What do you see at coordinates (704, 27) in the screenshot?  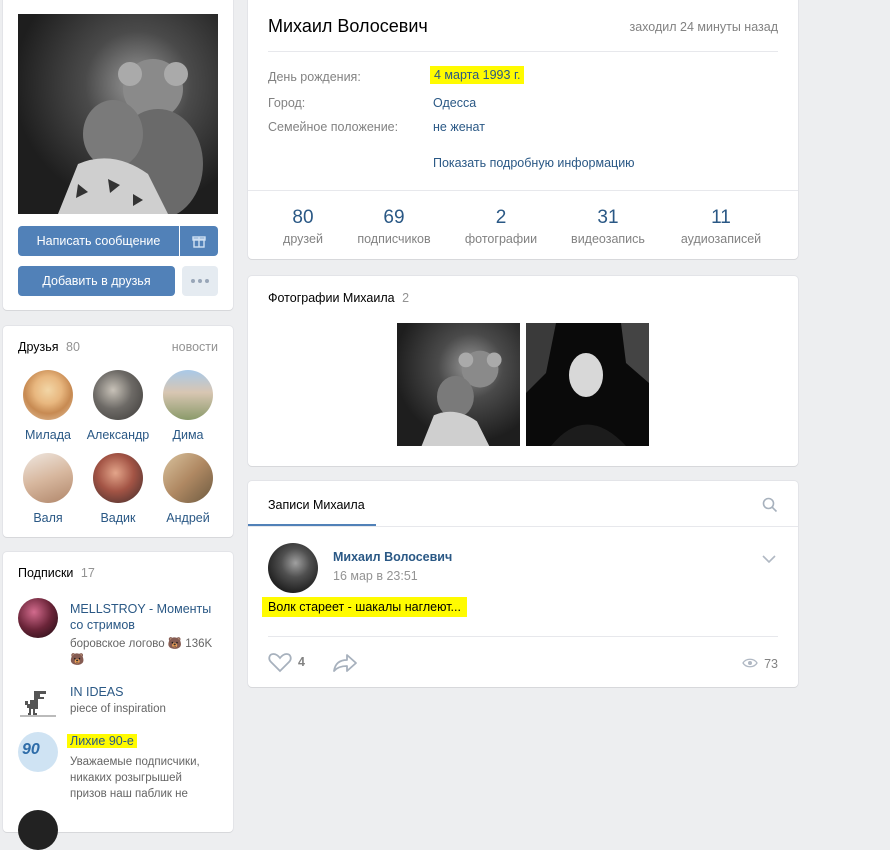 I see `last-seen: заходил 24 минуты назад` at bounding box center [704, 27].